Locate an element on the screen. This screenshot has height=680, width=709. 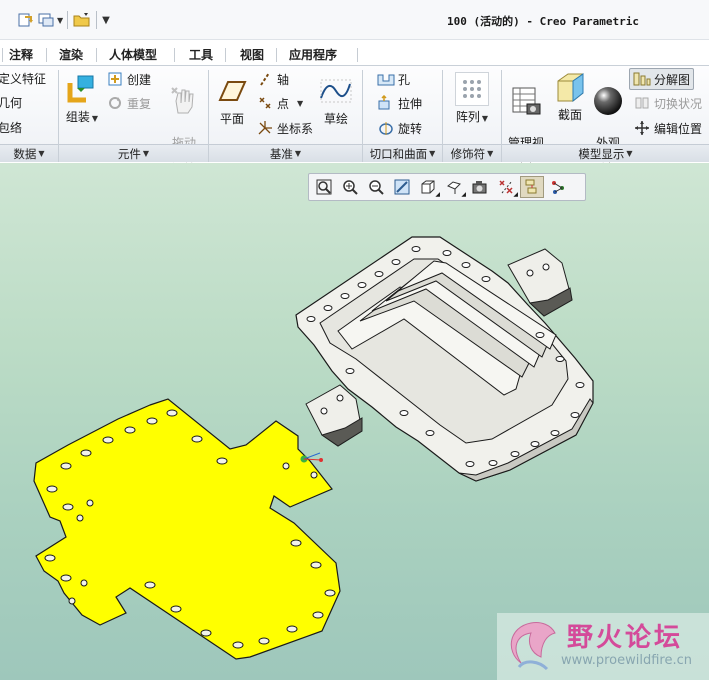
user-defined-feature-label: 定义特征 is located at coordinates (23, 79).